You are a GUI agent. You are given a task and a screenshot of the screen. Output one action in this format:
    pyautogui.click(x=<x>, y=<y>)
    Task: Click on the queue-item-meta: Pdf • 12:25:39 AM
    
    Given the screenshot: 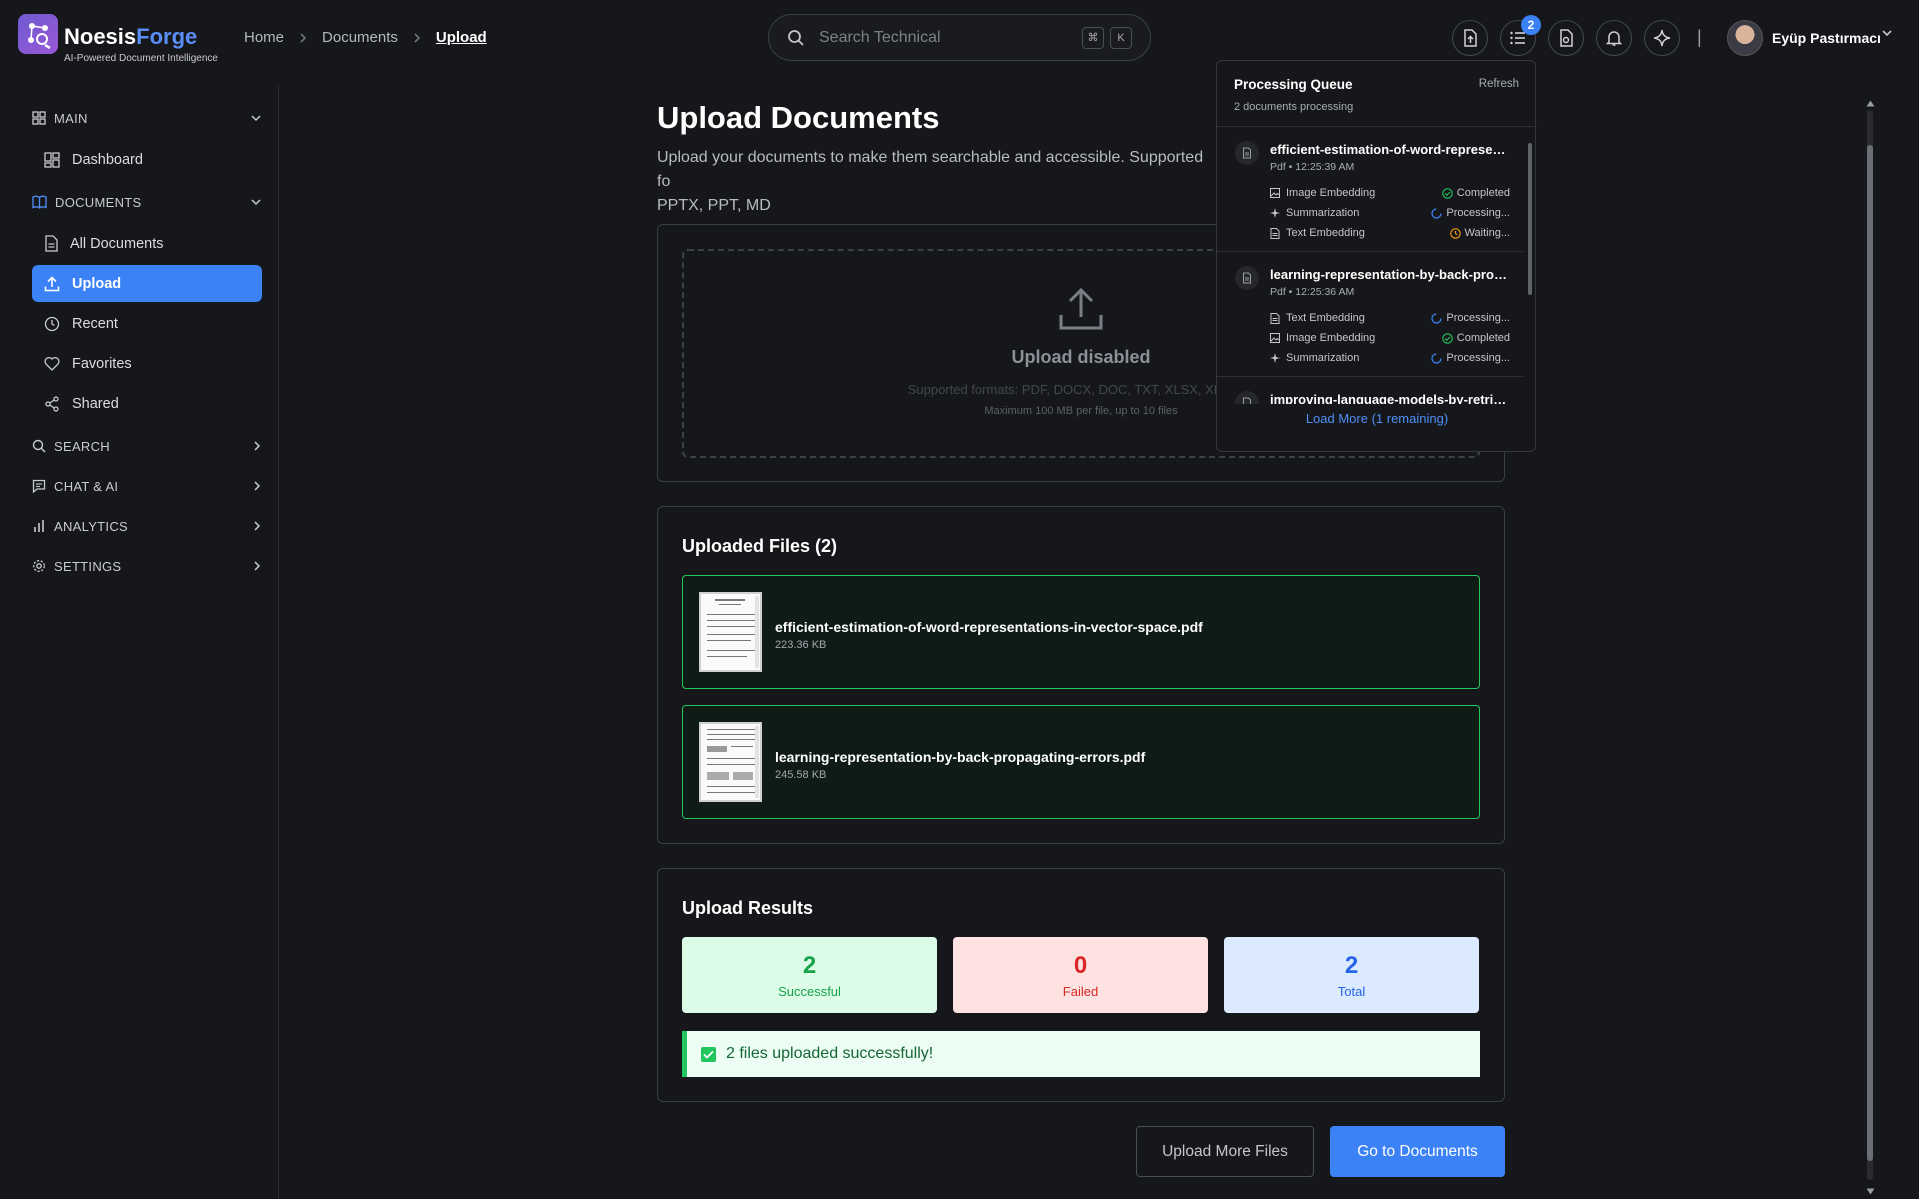 What is the action you would take?
    pyautogui.click(x=1312, y=167)
    